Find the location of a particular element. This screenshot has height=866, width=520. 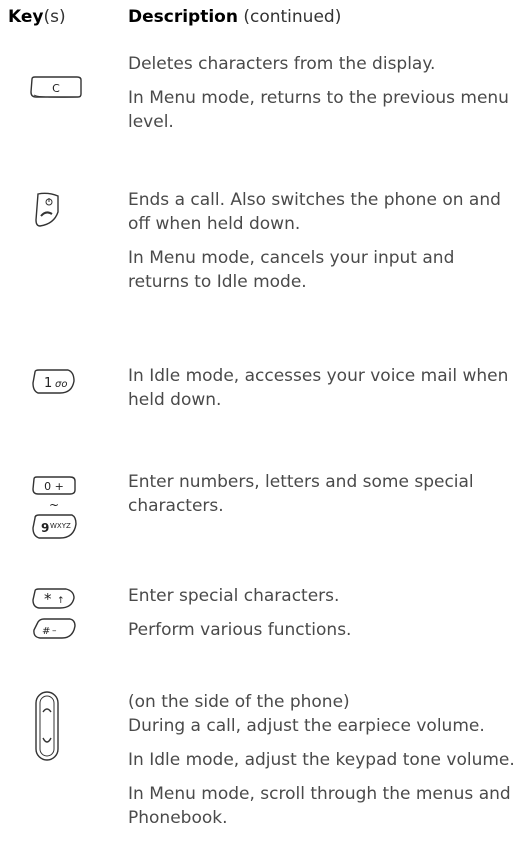

end-call-key-icon is located at coordinates (47, 211).